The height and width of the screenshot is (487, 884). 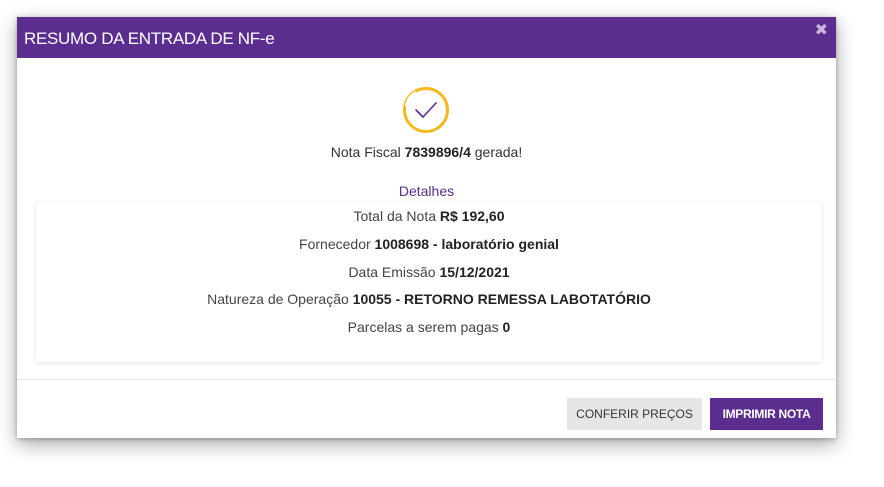 I want to click on detail-value: 0, so click(x=506, y=327).